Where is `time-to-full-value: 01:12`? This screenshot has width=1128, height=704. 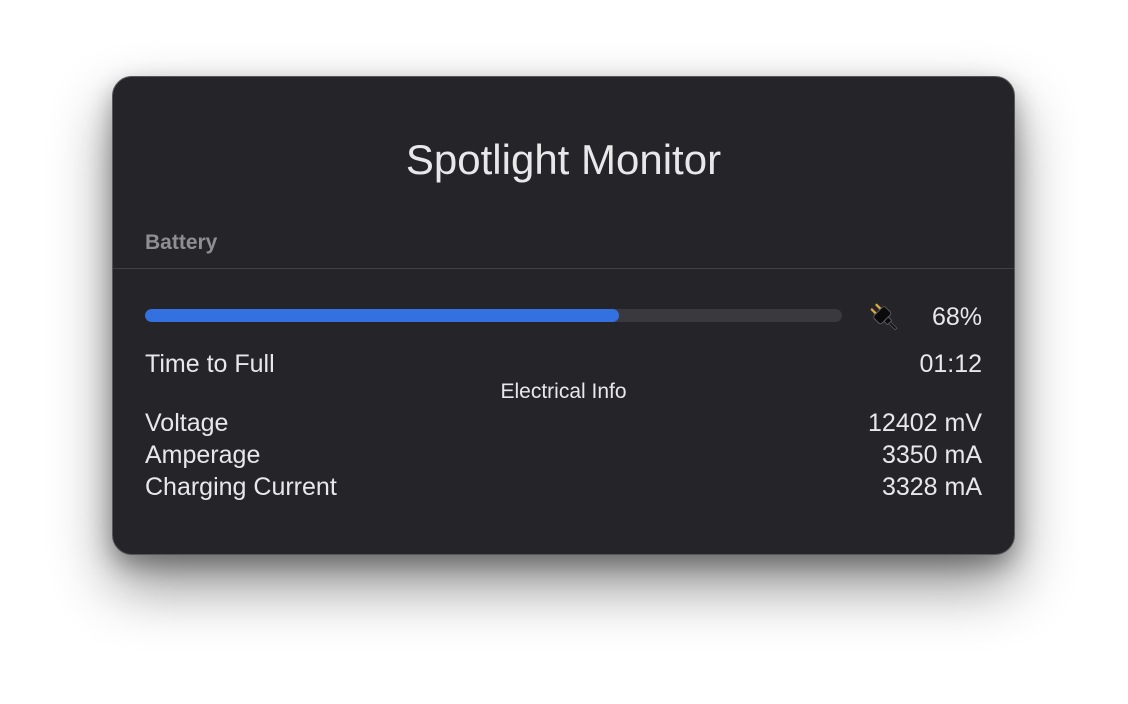 time-to-full-value: 01:12 is located at coordinates (950, 364).